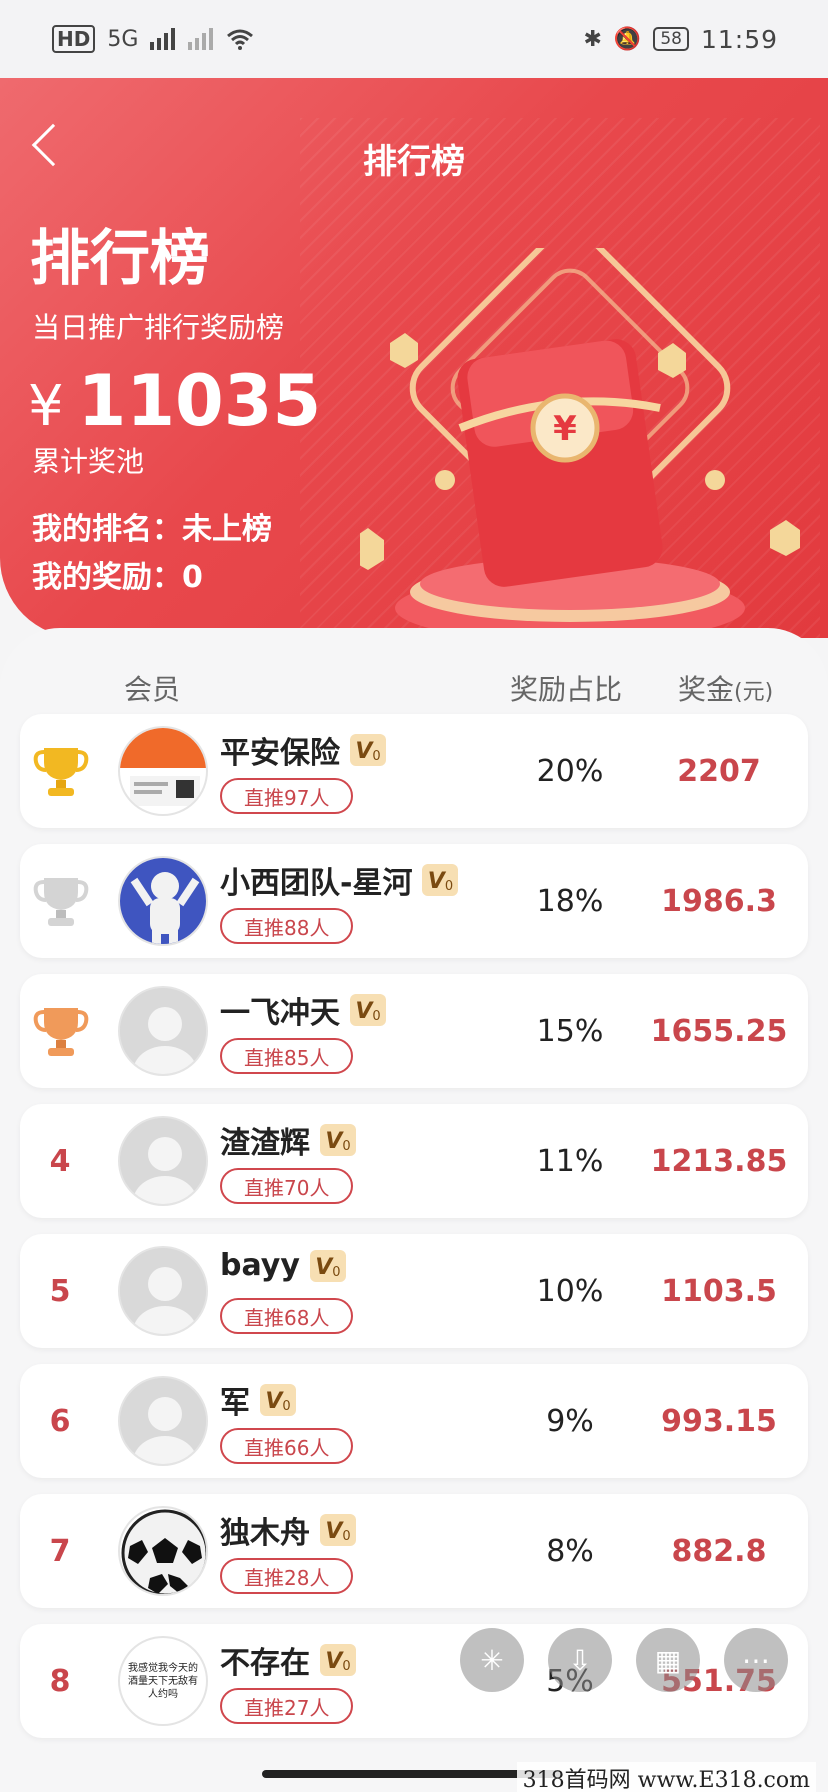 The image size is (828, 1792). What do you see at coordinates (117, 577) in the screenshot?
I see `my-reward: 我的奖励：0` at bounding box center [117, 577].